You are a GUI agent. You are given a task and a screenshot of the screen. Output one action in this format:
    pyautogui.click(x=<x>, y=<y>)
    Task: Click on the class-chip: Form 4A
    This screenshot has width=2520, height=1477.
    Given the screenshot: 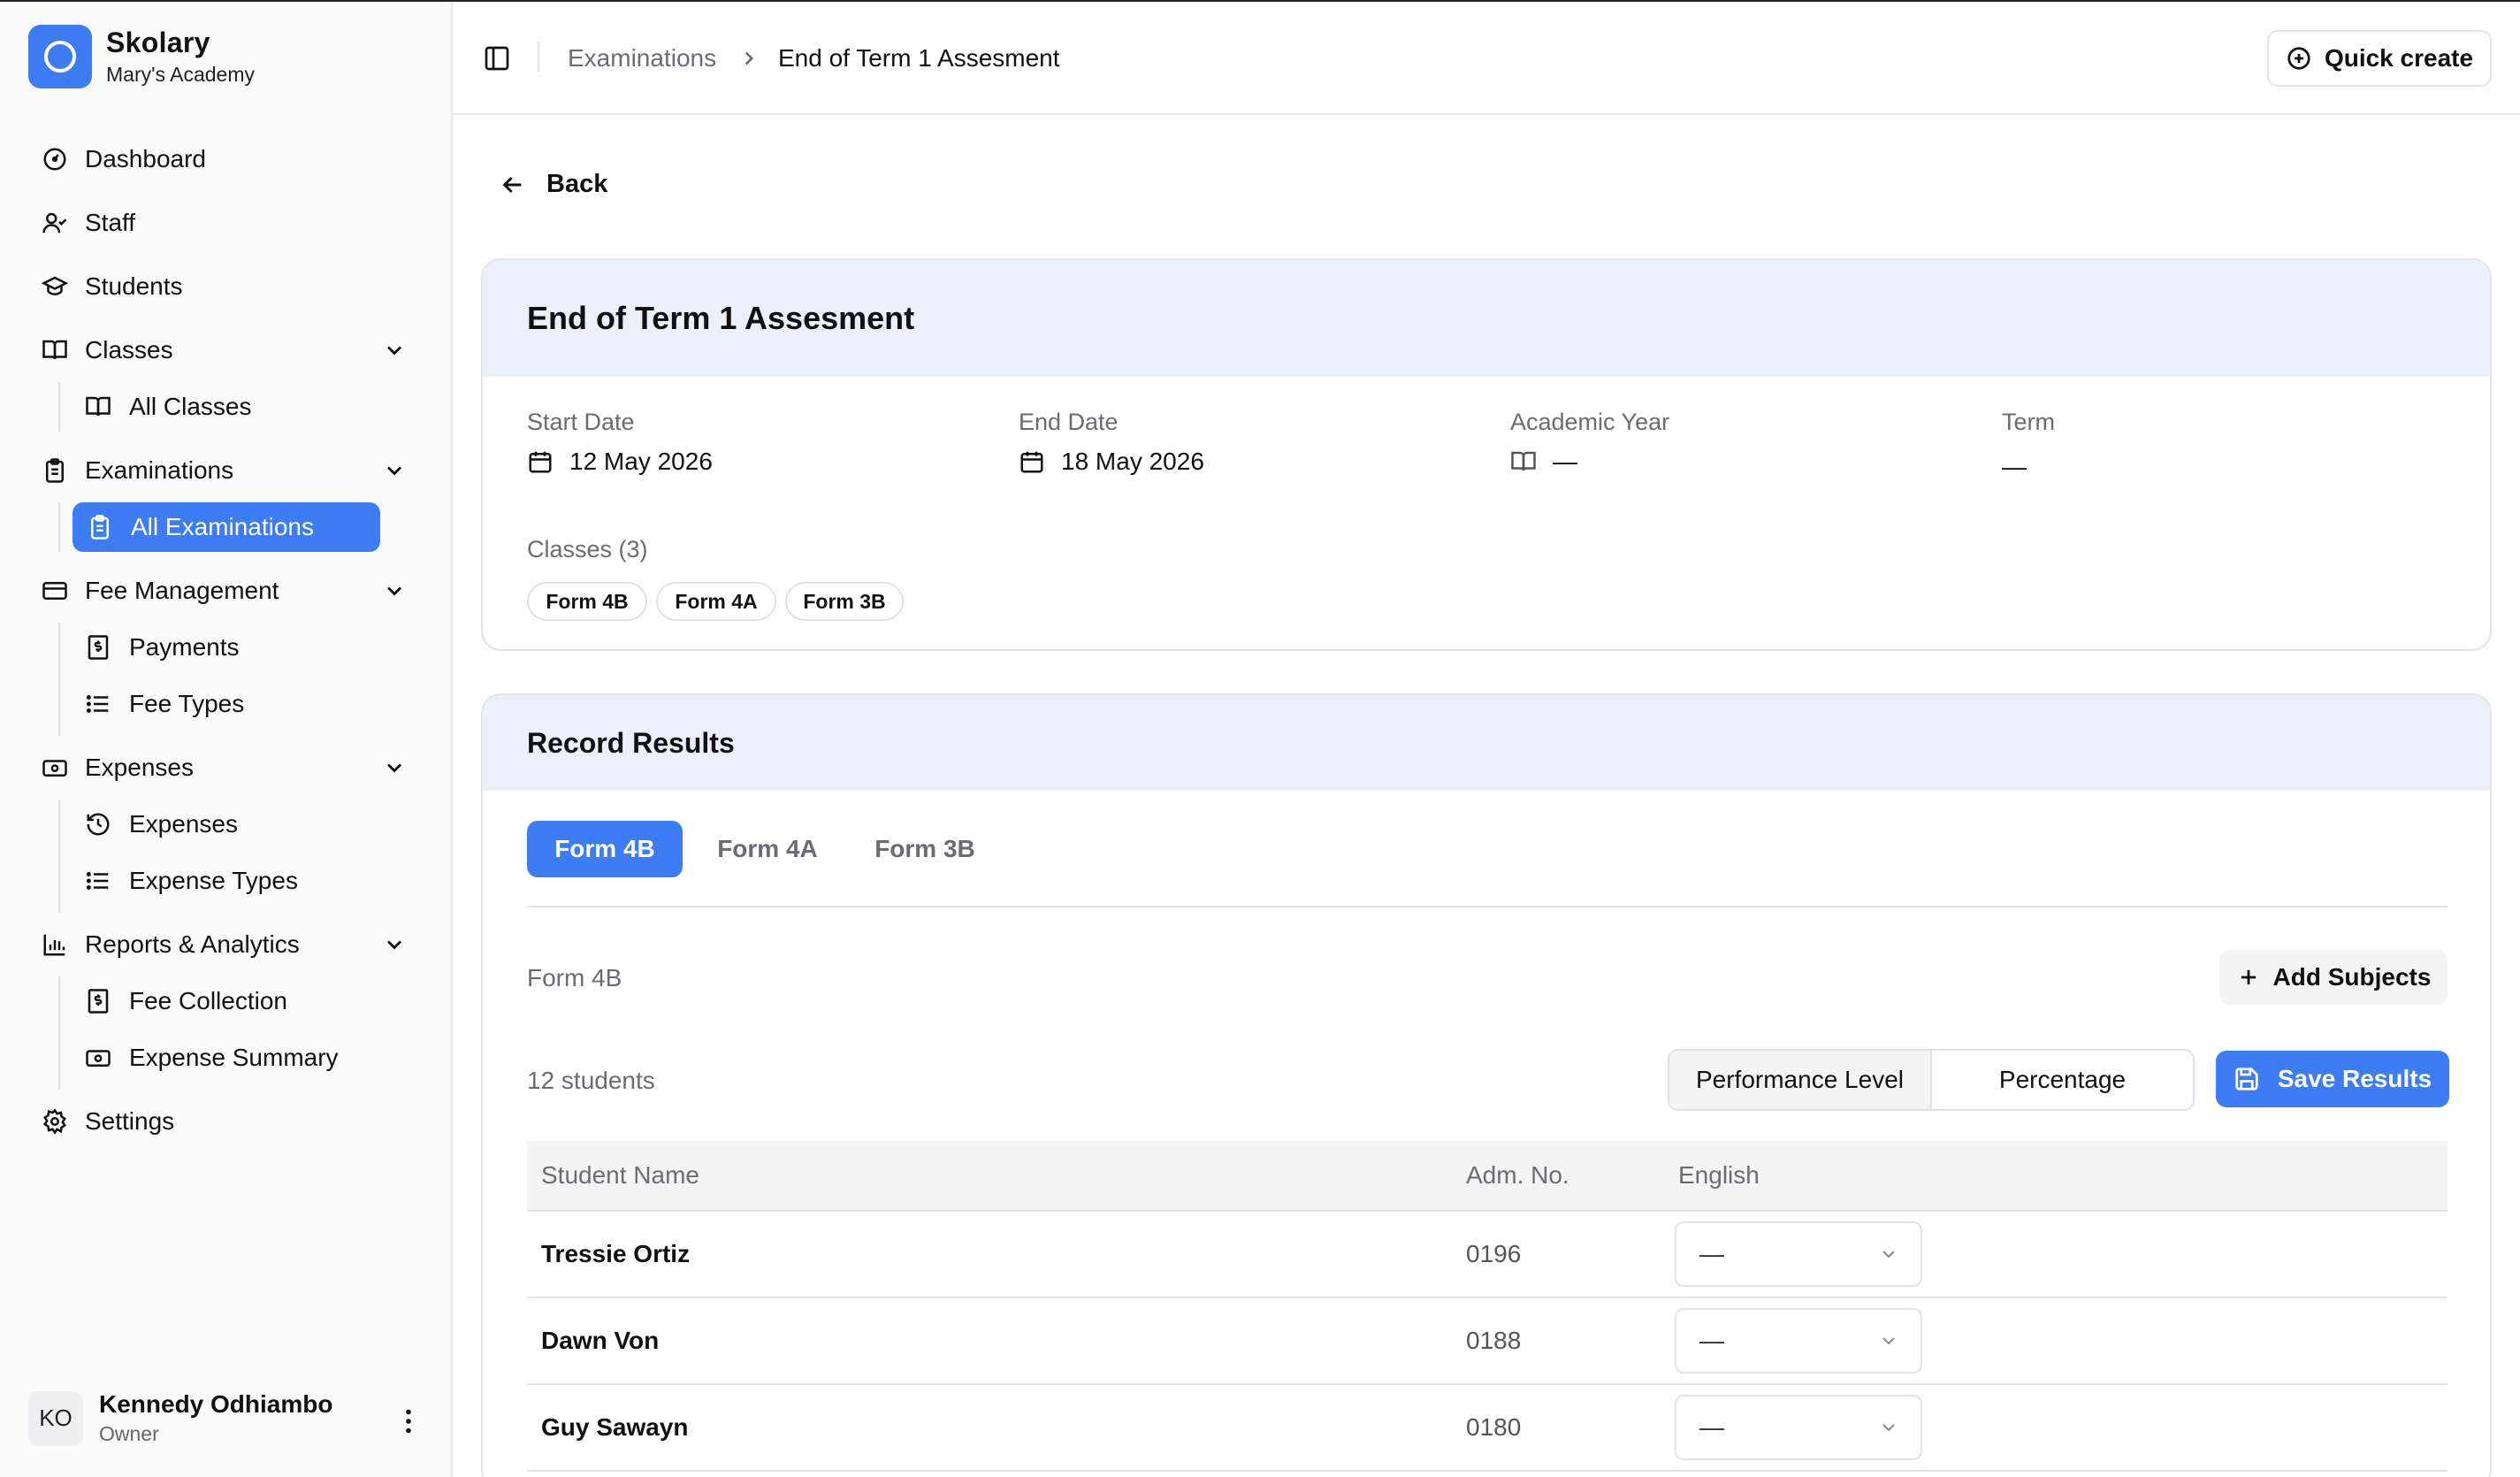 What is the action you would take?
    pyautogui.click(x=716, y=601)
    